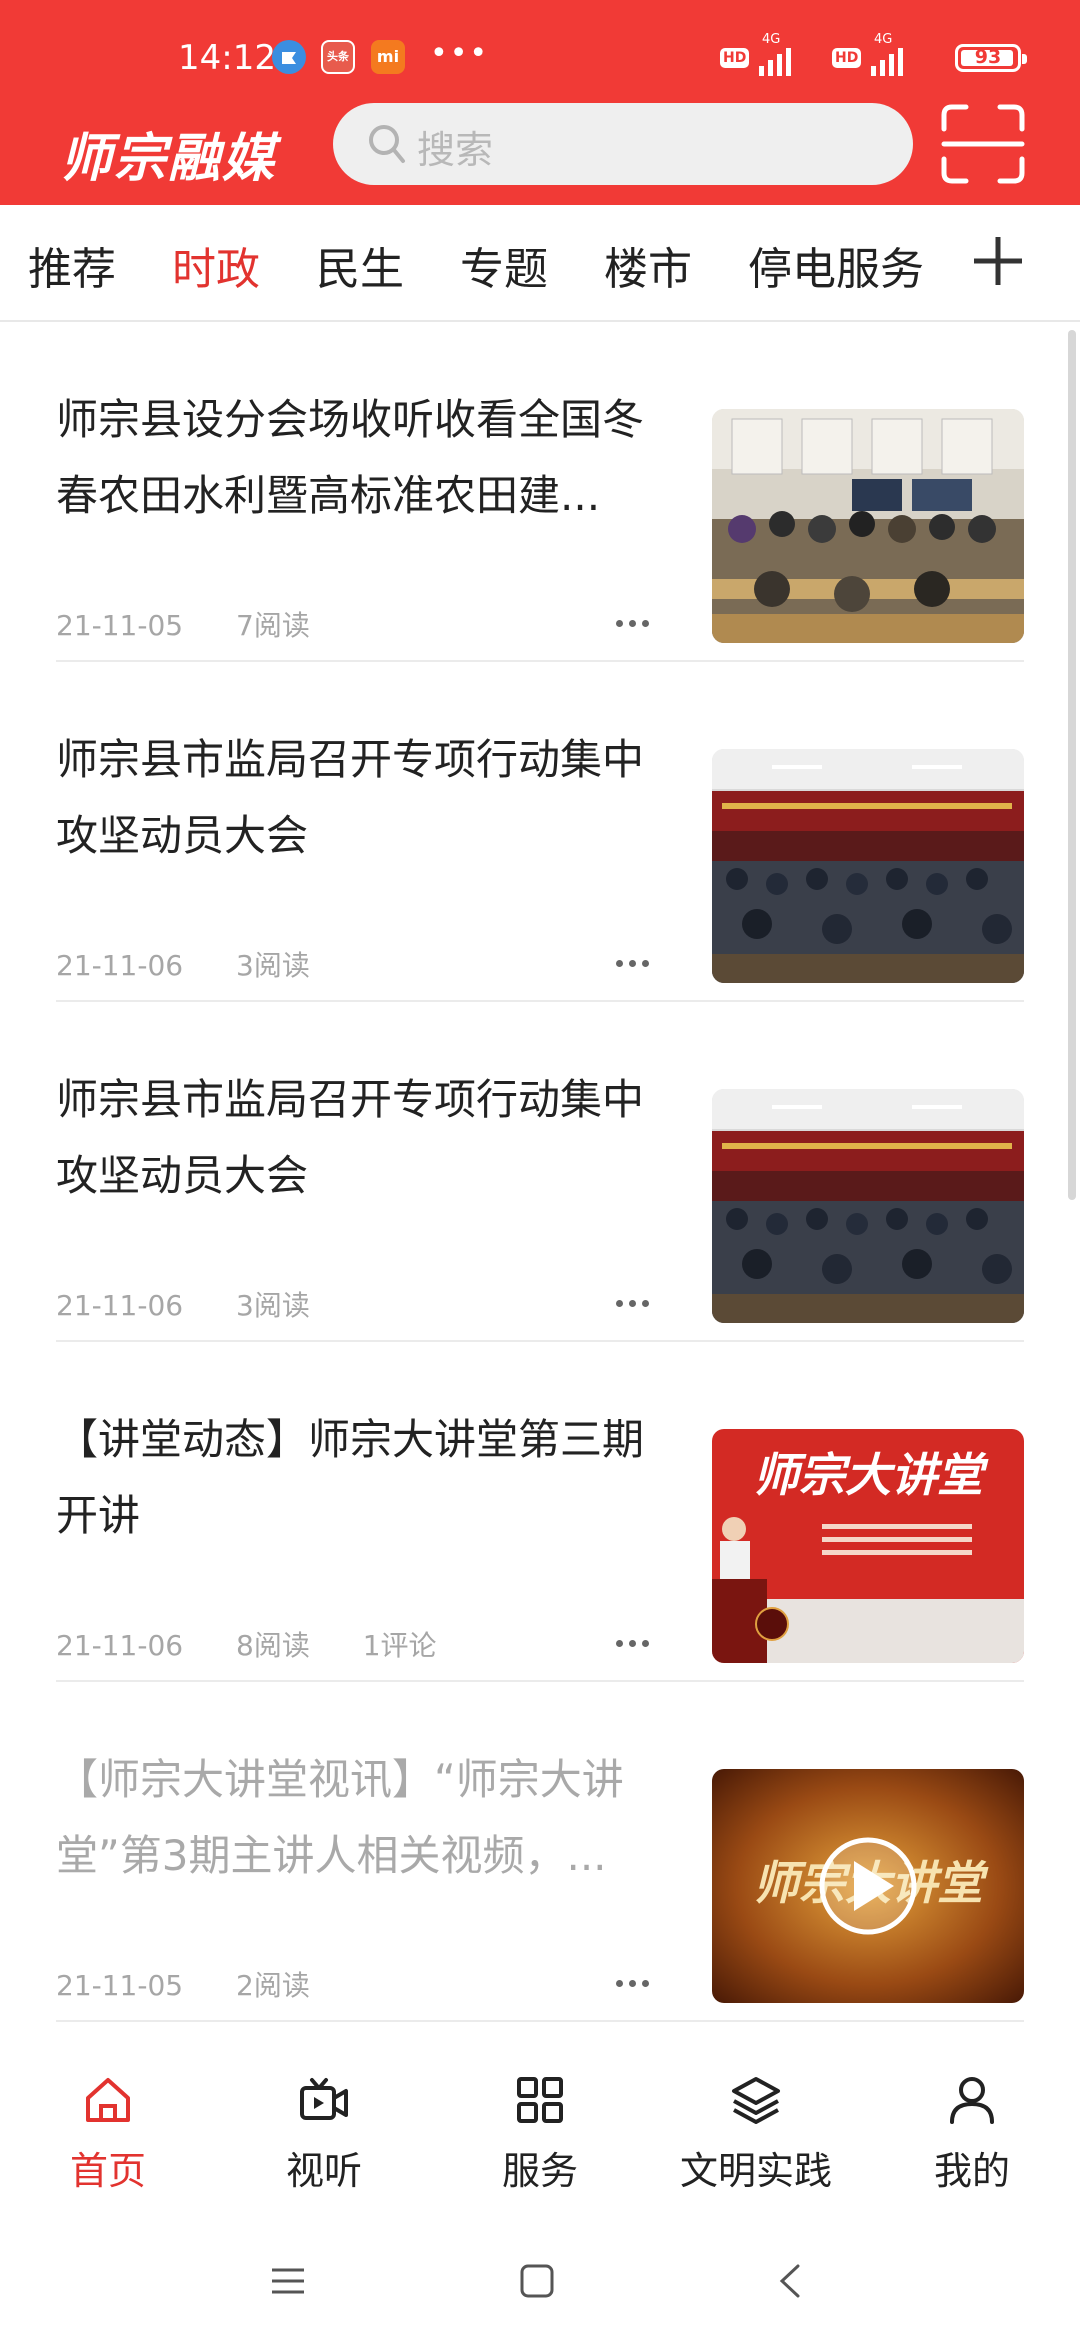 The image size is (1080, 2340). Describe the element at coordinates (273, 625) in the screenshot. I see `article-reads: 7阅读` at that location.